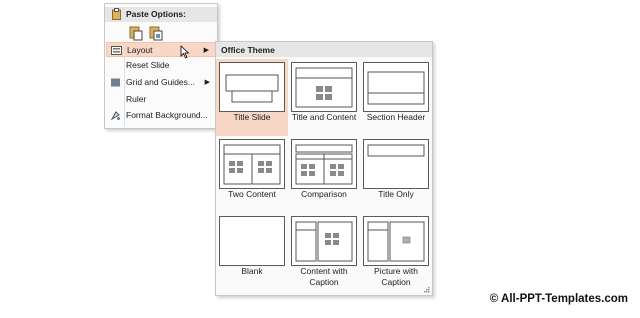 The height and width of the screenshot is (318, 640). I want to click on layout-tile-title-only: Title Only, so click(396, 174).